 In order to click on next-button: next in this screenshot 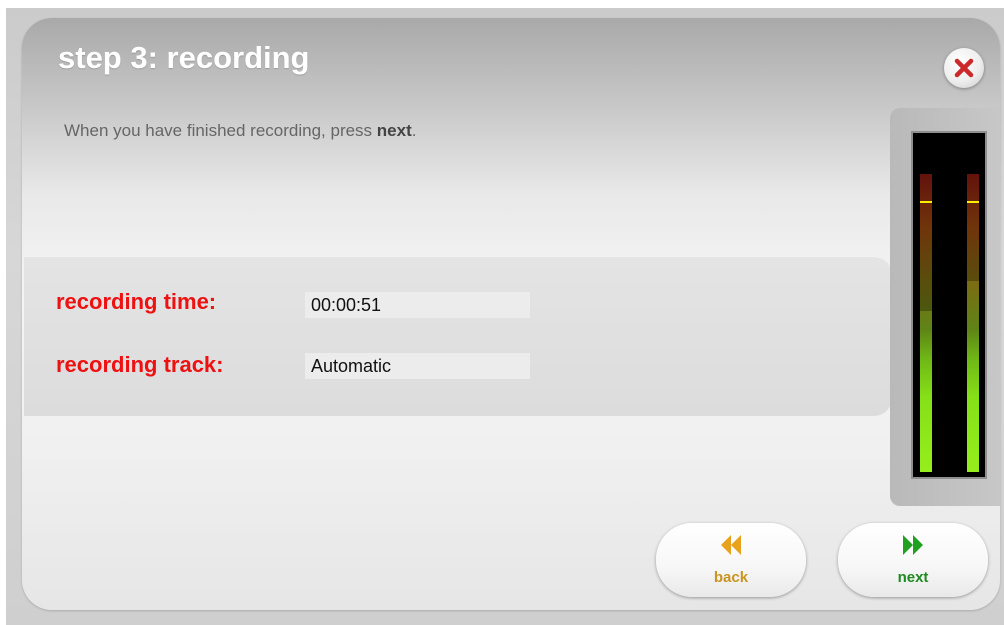, I will do `click(913, 560)`.